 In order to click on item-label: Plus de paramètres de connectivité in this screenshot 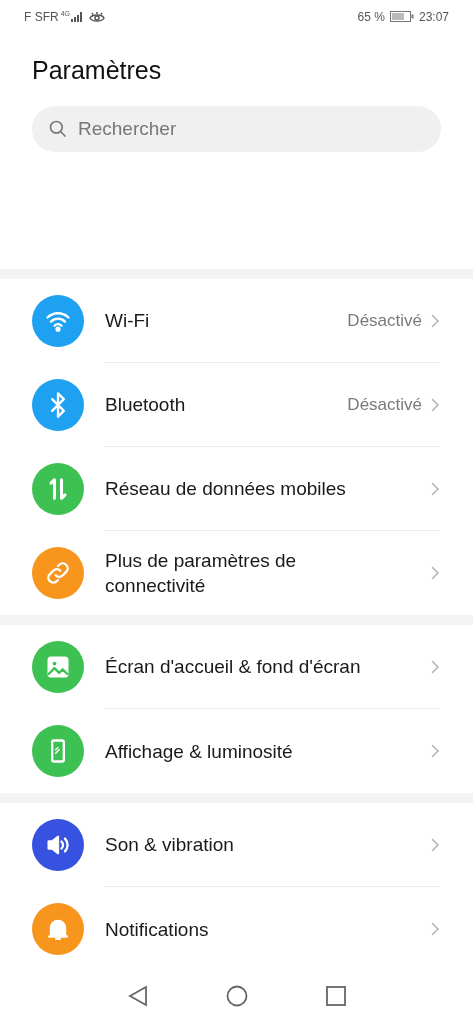, I will do `click(201, 573)`.